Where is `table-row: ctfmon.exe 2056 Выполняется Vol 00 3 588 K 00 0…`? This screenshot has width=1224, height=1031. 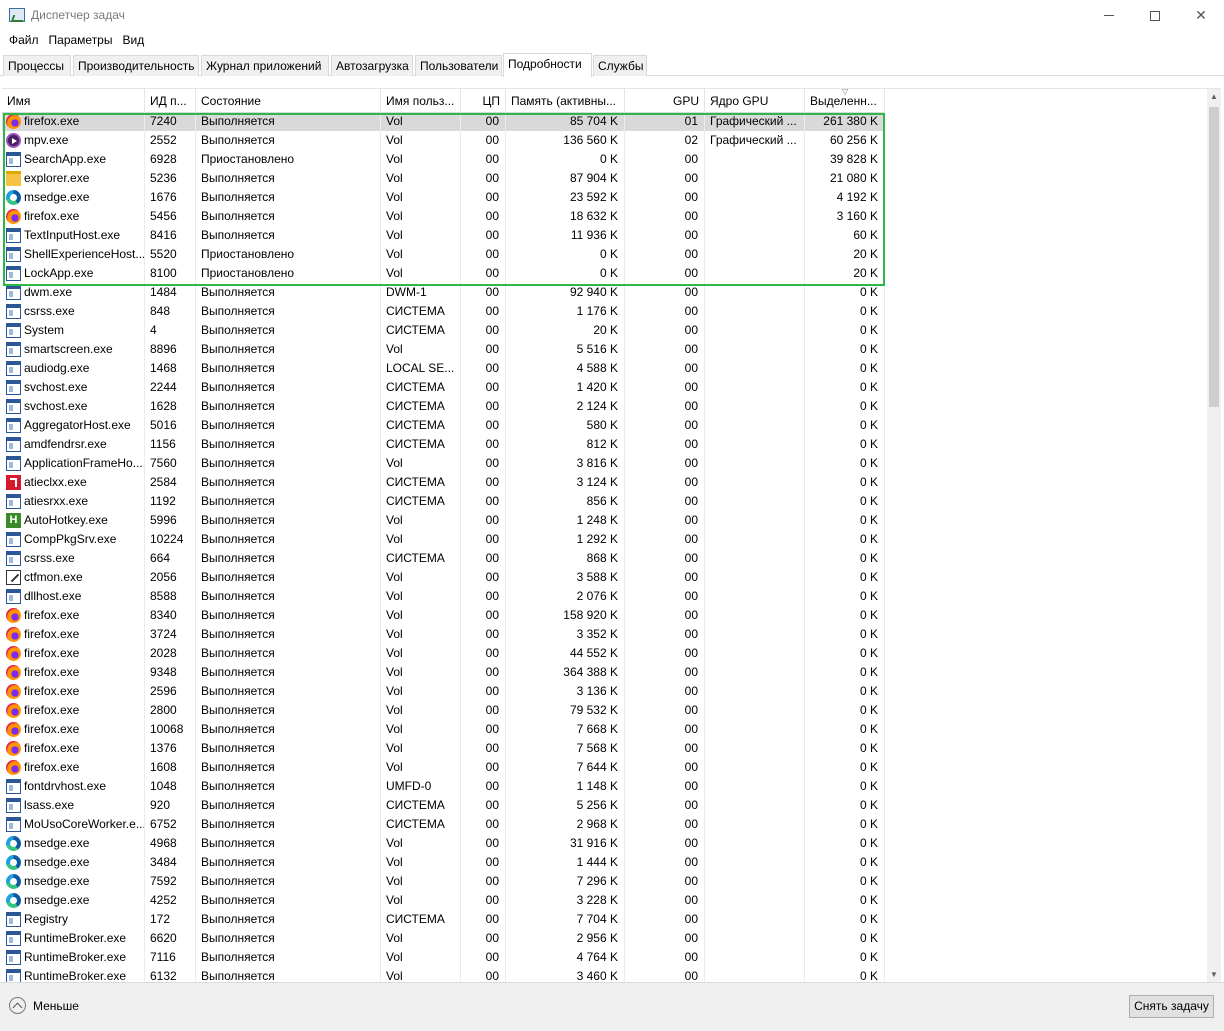 table-row: ctfmon.exe 2056 Выполняется Vol 00 3 588 K 00 0… is located at coordinates (443, 577).